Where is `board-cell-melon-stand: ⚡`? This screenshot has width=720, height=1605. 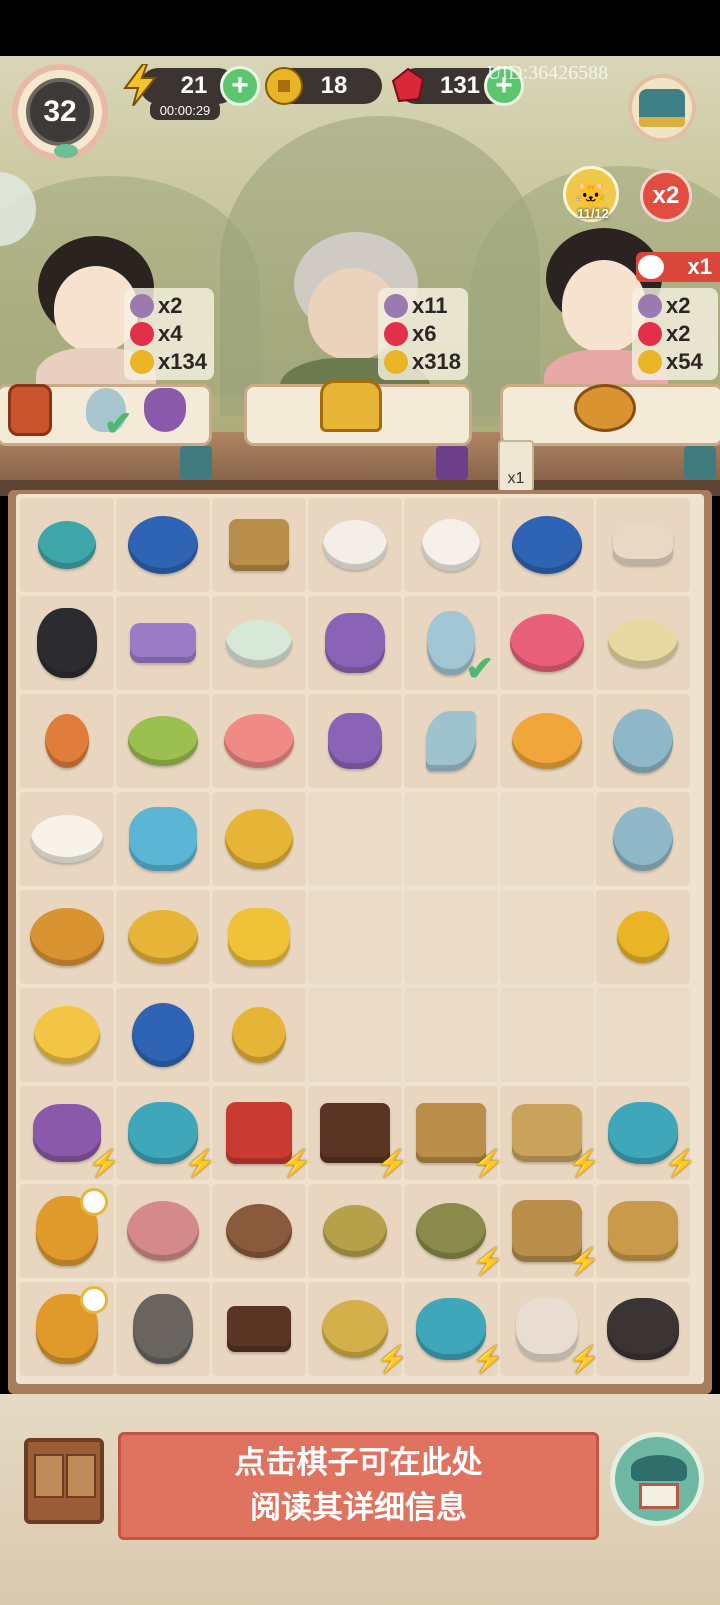
board-cell-melon-stand: ⚡ is located at coordinates (550, 1231).